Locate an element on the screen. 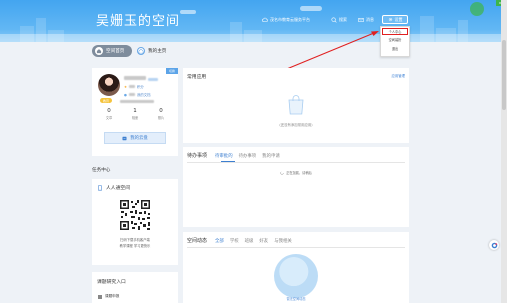 This screenshot has height=303, width=507. settings-dropdown: 个人中心 空间装扮 退出 is located at coordinates (395, 41).